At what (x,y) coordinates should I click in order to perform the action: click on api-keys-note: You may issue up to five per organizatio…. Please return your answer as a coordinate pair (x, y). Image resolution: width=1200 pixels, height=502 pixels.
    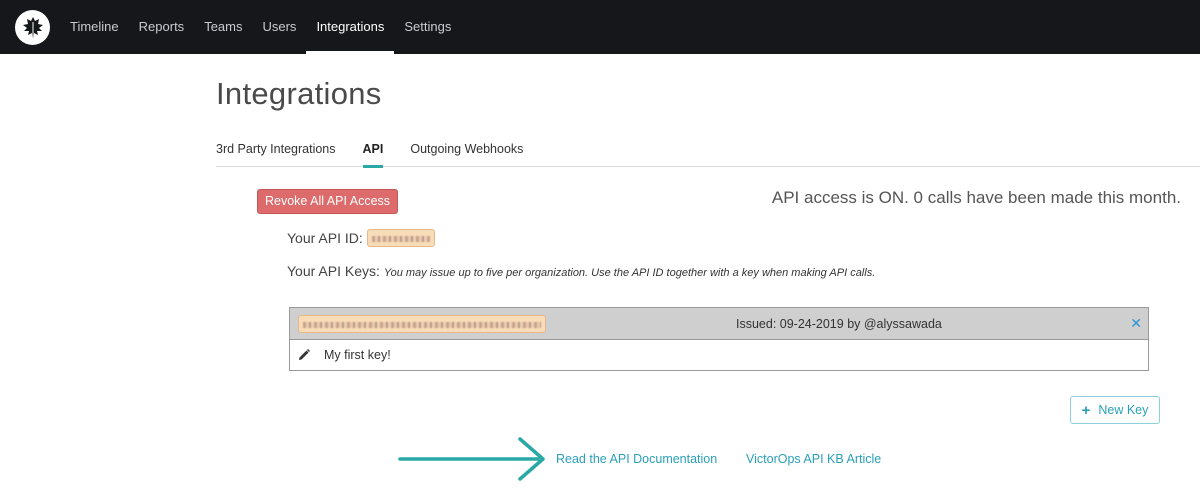
    Looking at the image, I should click on (629, 273).